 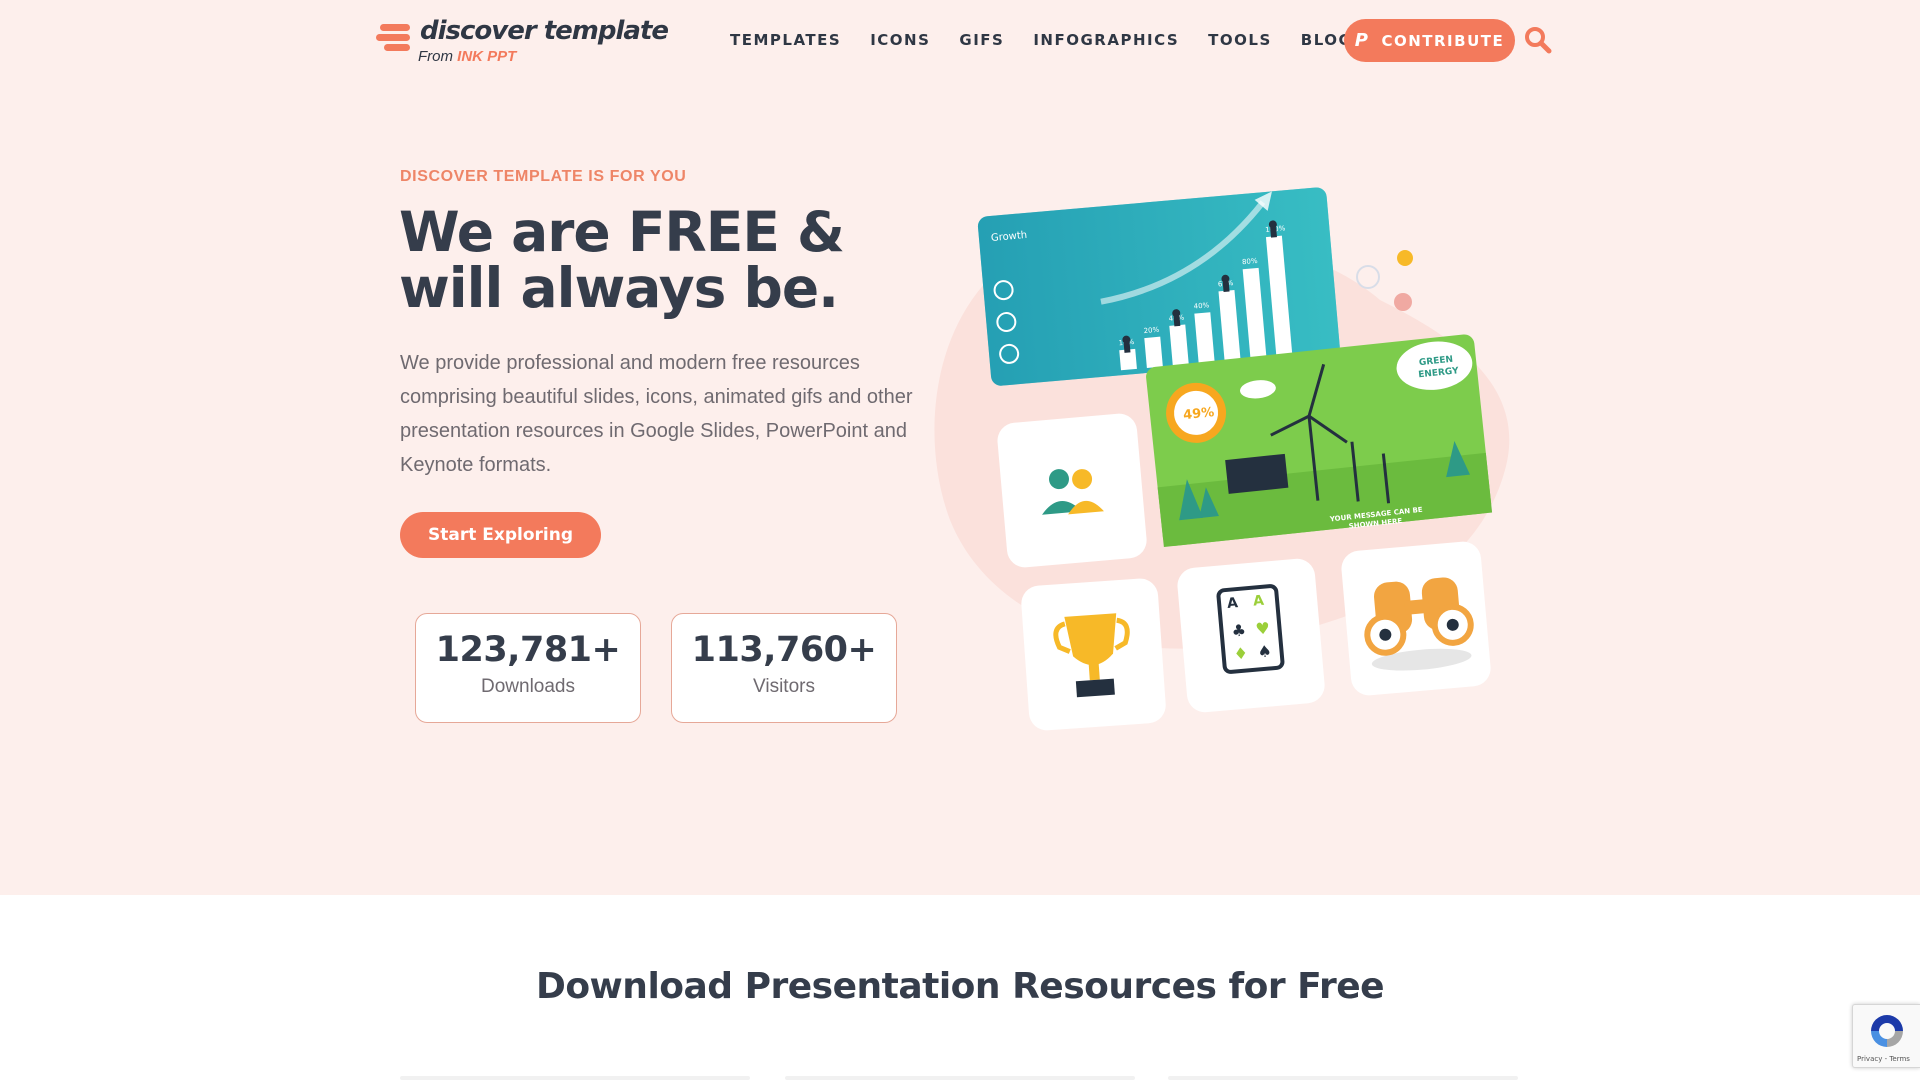 I want to click on recaptcha-badge: Privacy - Terms, so click(x=1886, y=1036).